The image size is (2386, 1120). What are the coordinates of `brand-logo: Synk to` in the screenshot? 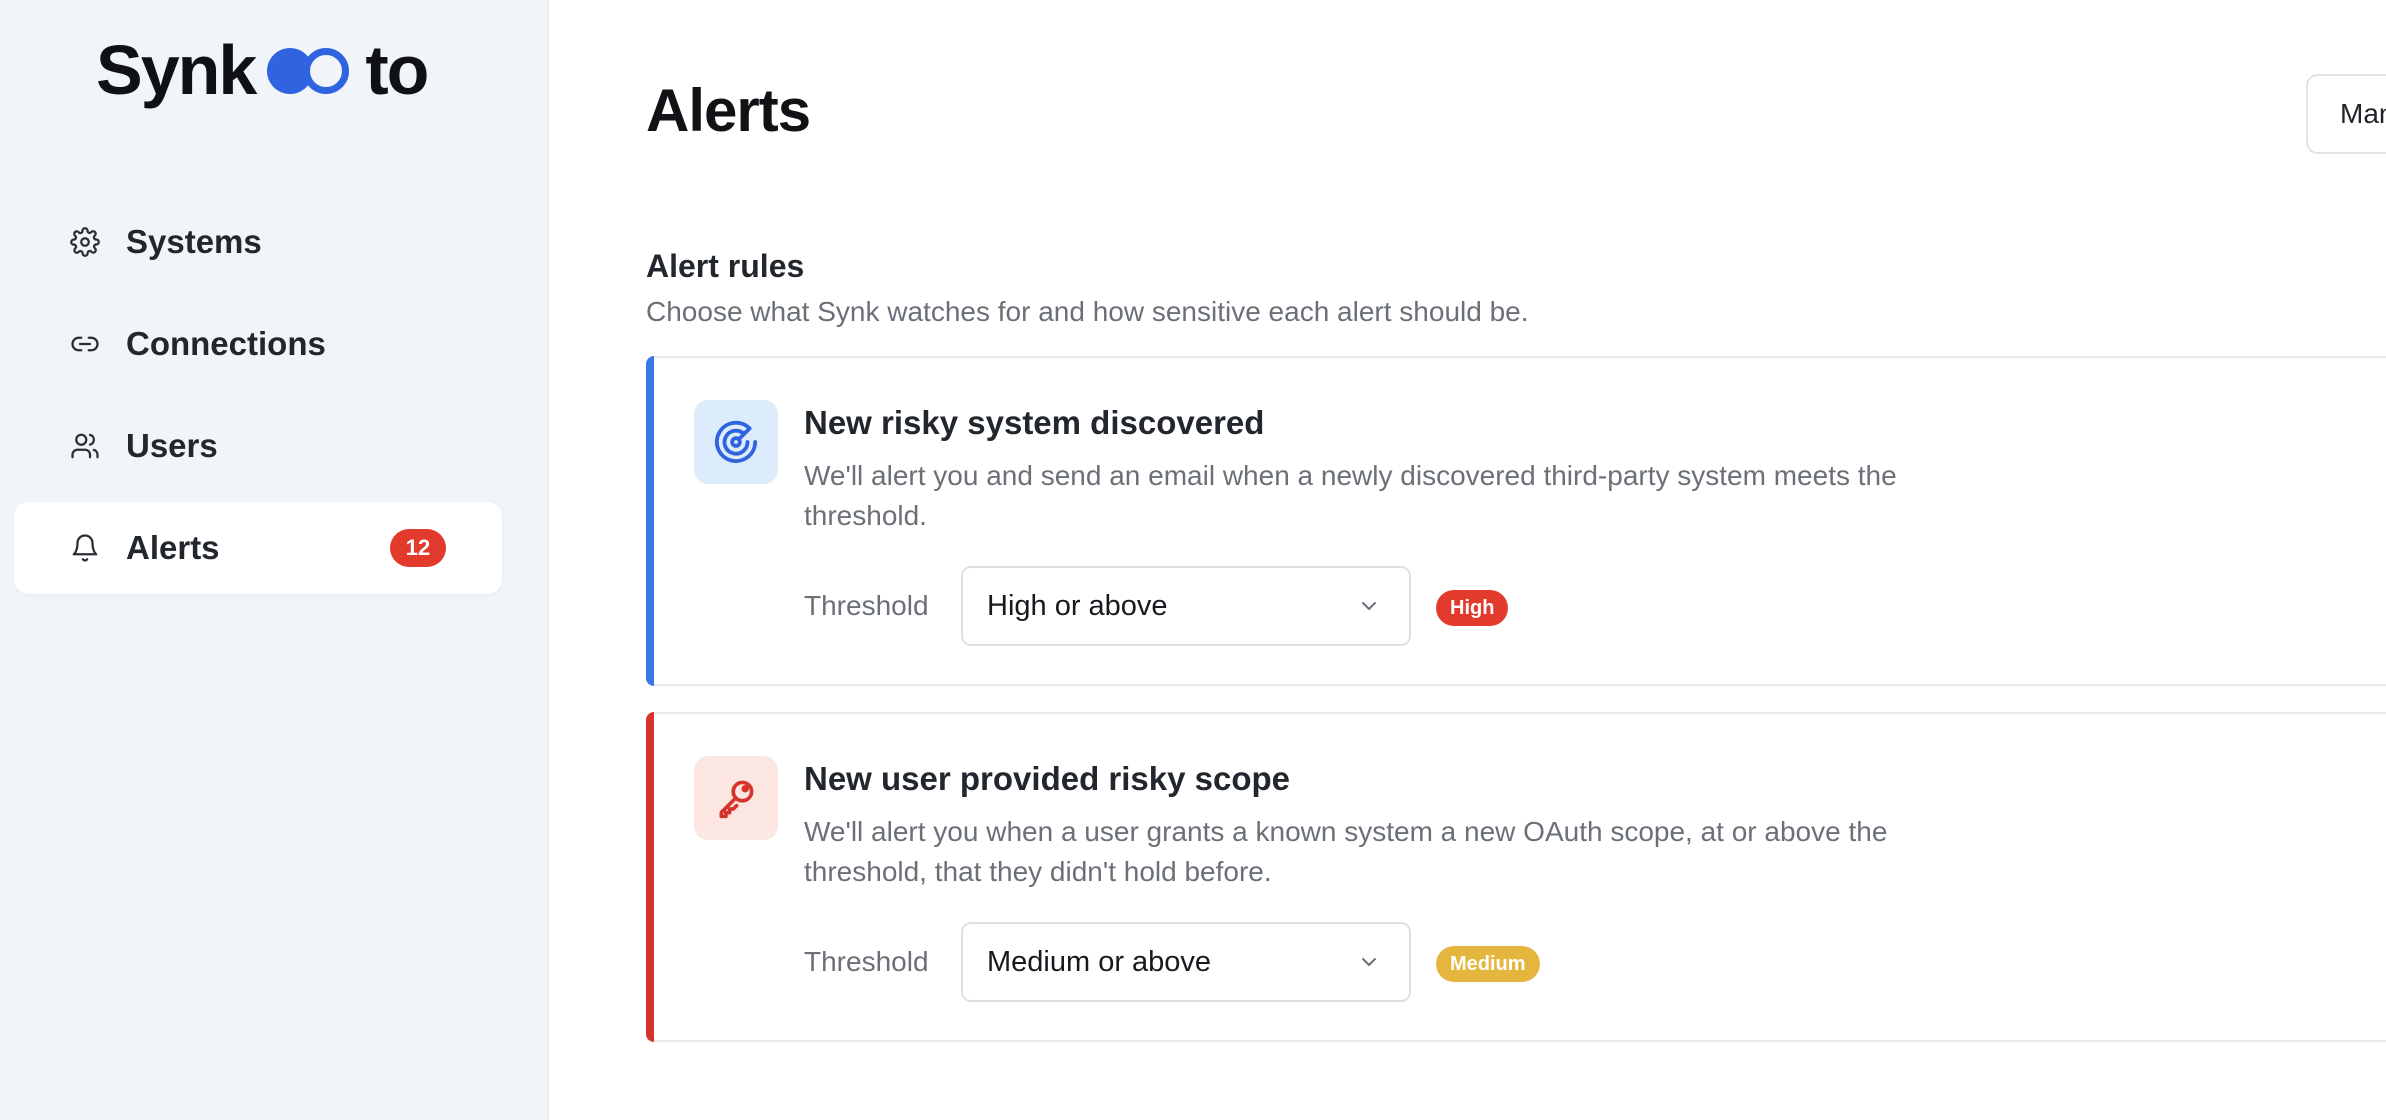 It's located at (262, 70).